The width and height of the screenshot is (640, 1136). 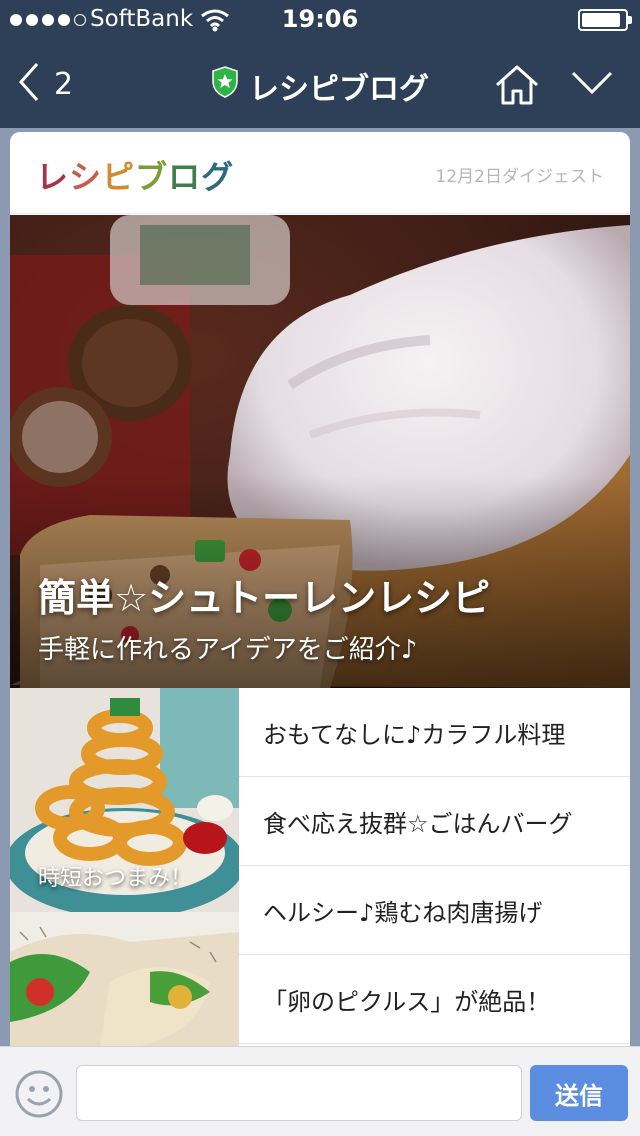 I want to click on message-input, so click(x=299, y=1093).